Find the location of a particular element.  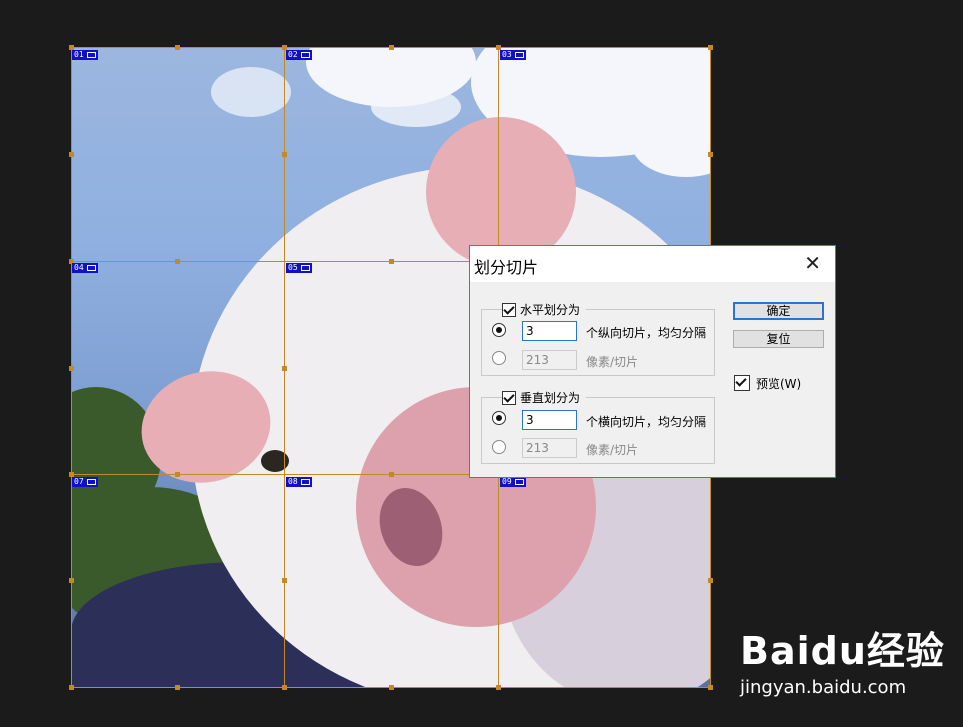

dialog-title: 划分切片 is located at coordinates (506, 267).